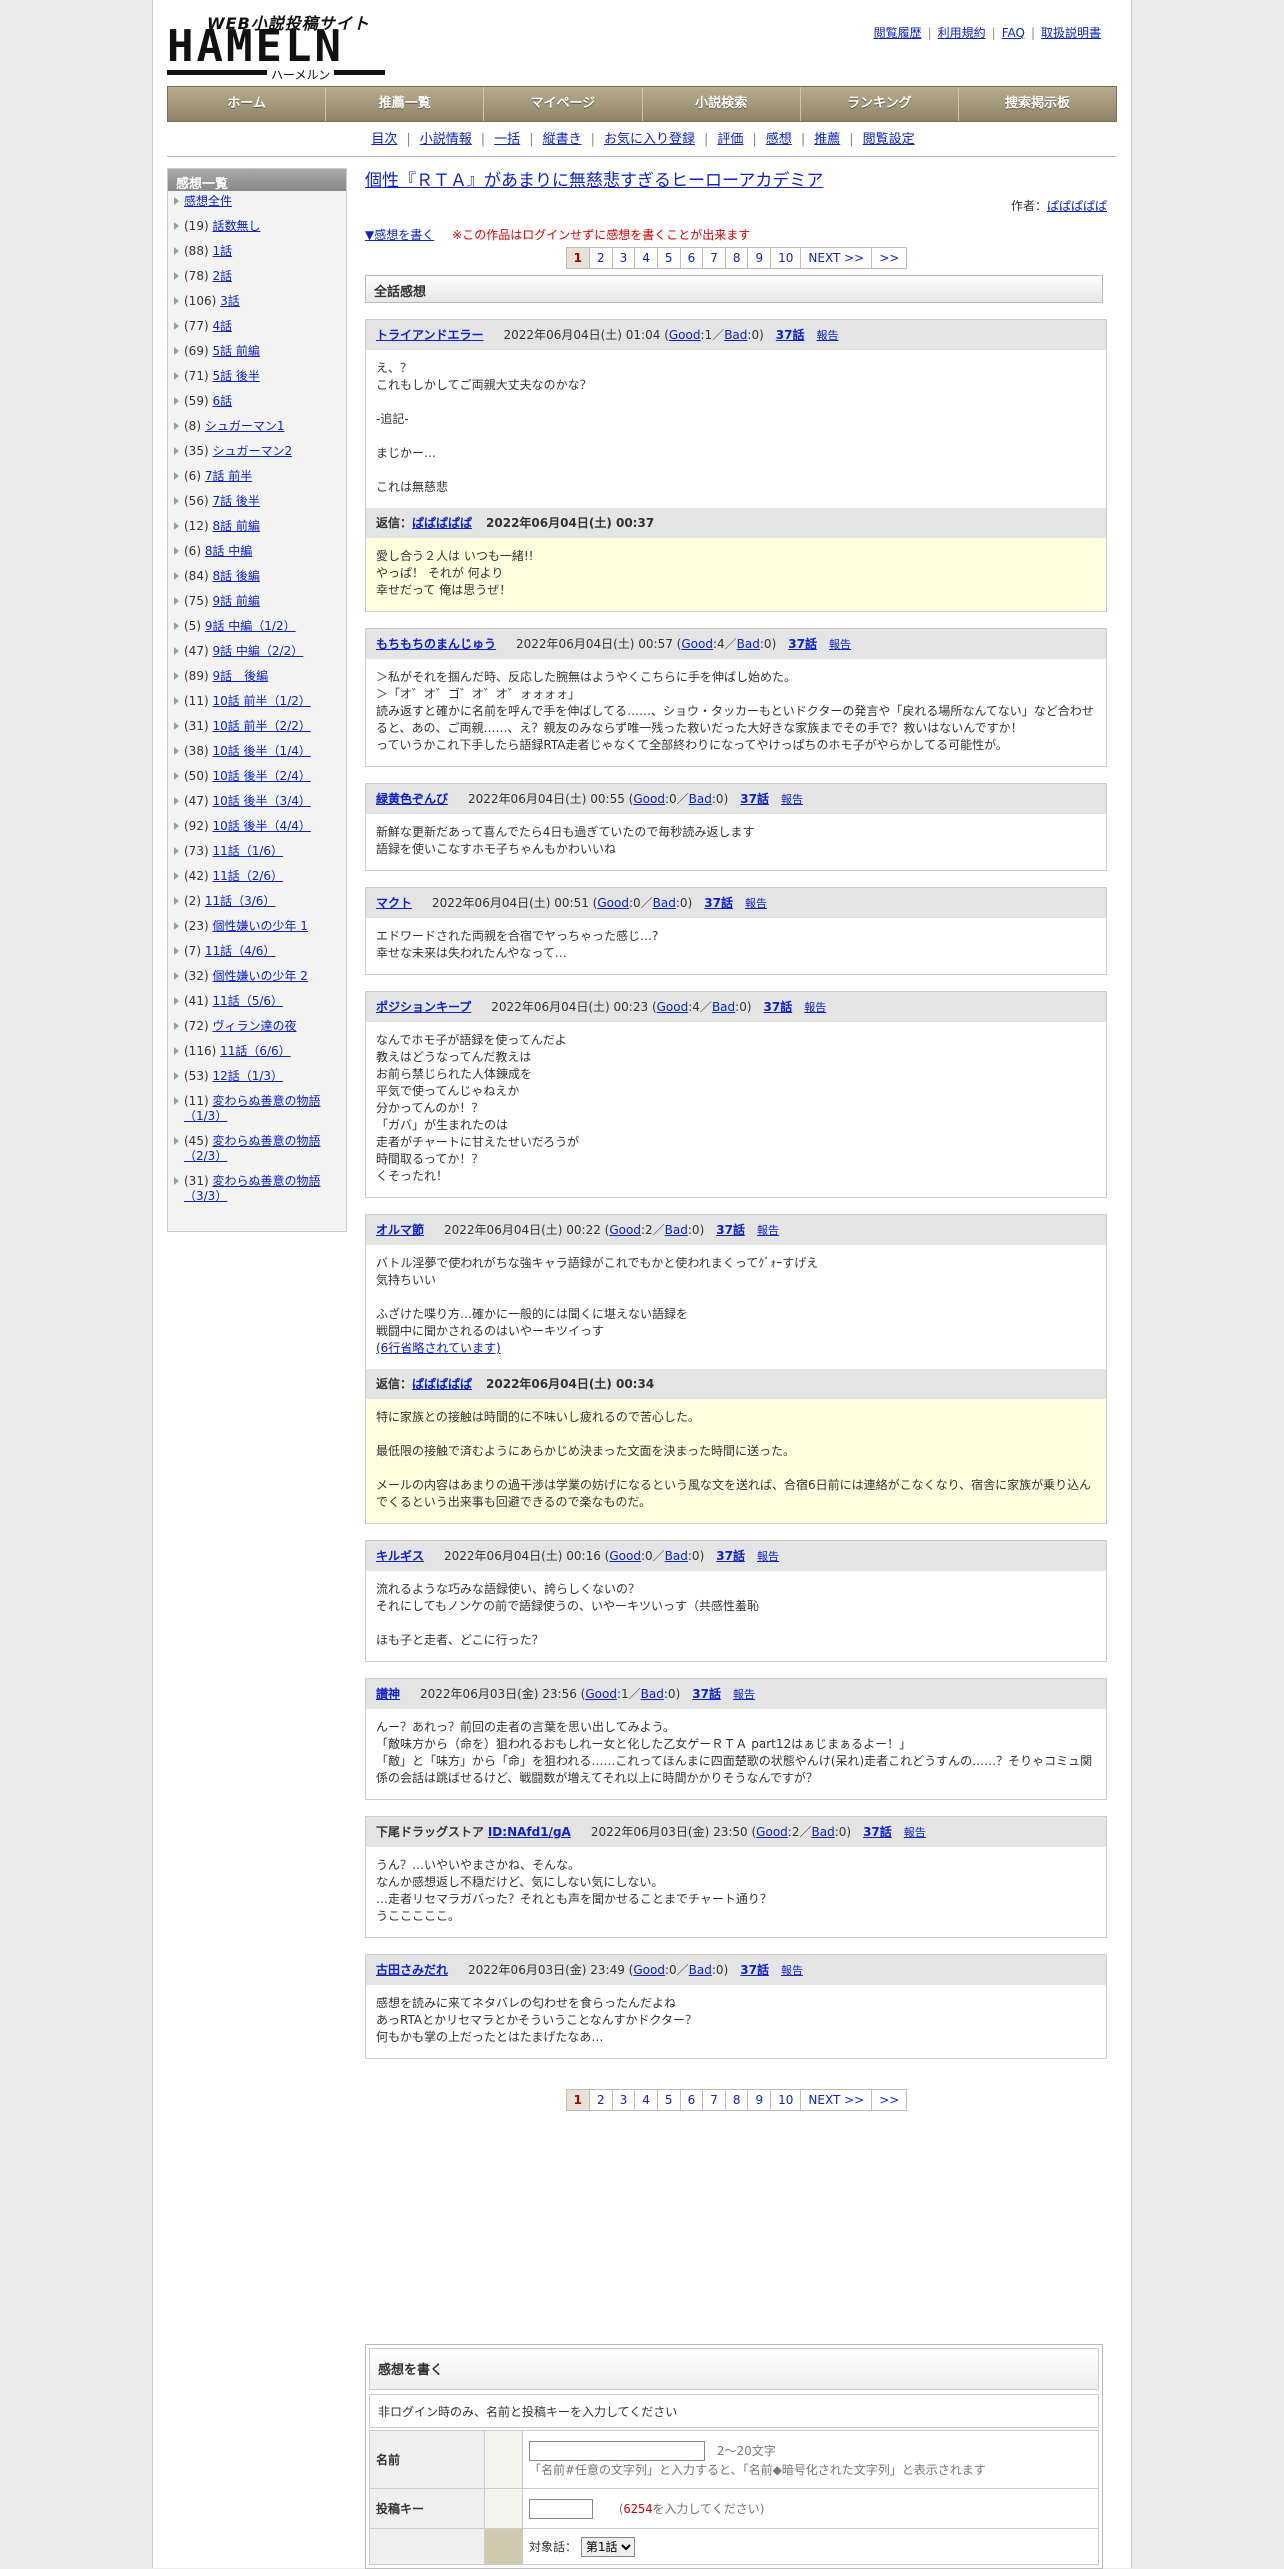 The width and height of the screenshot is (1284, 2569). What do you see at coordinates (260, 401) in the screenshot?
I see `sidebar-item: (59) 6話` at bounding box center [260, 401].